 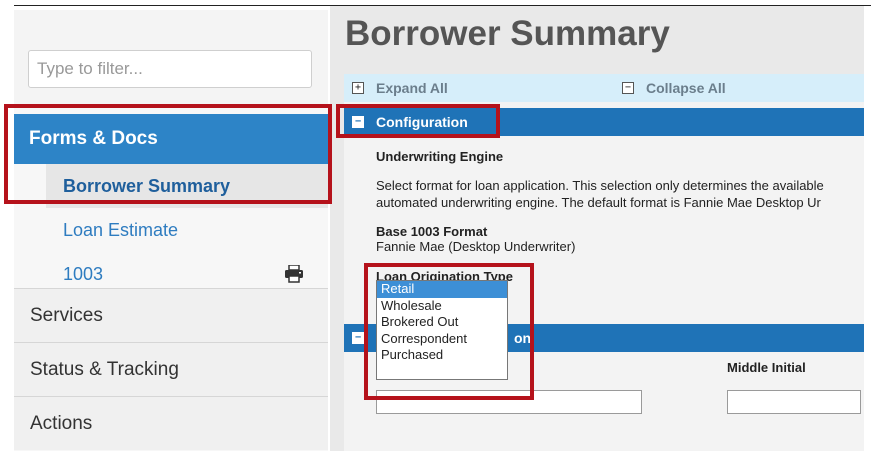 What do you see at coordinates (628, 88) in the screenshot?
I see `collapse-icon: −` at bounding box center [628, 88].